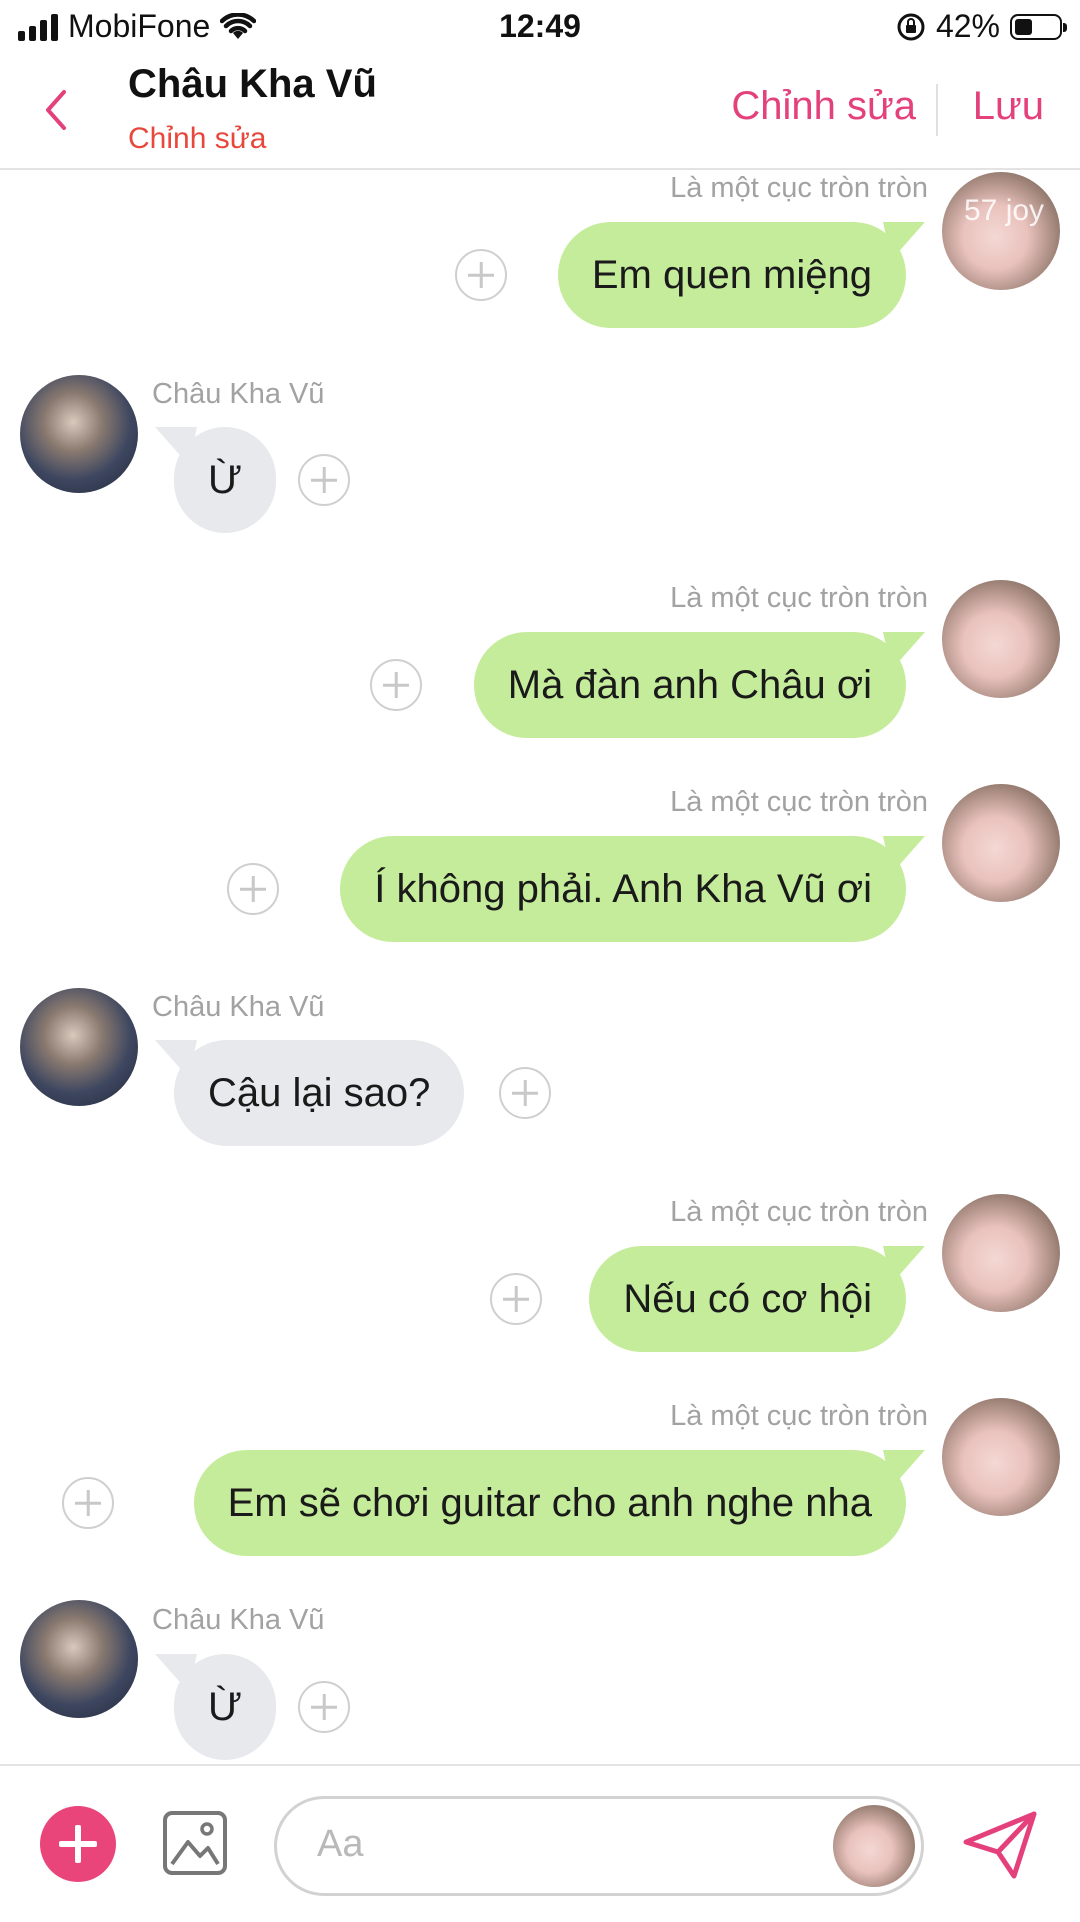 The width and height of the screenshot is (1080, 1922). I want to click on avatar-watermark: 57 joy, so click(1004, 210).